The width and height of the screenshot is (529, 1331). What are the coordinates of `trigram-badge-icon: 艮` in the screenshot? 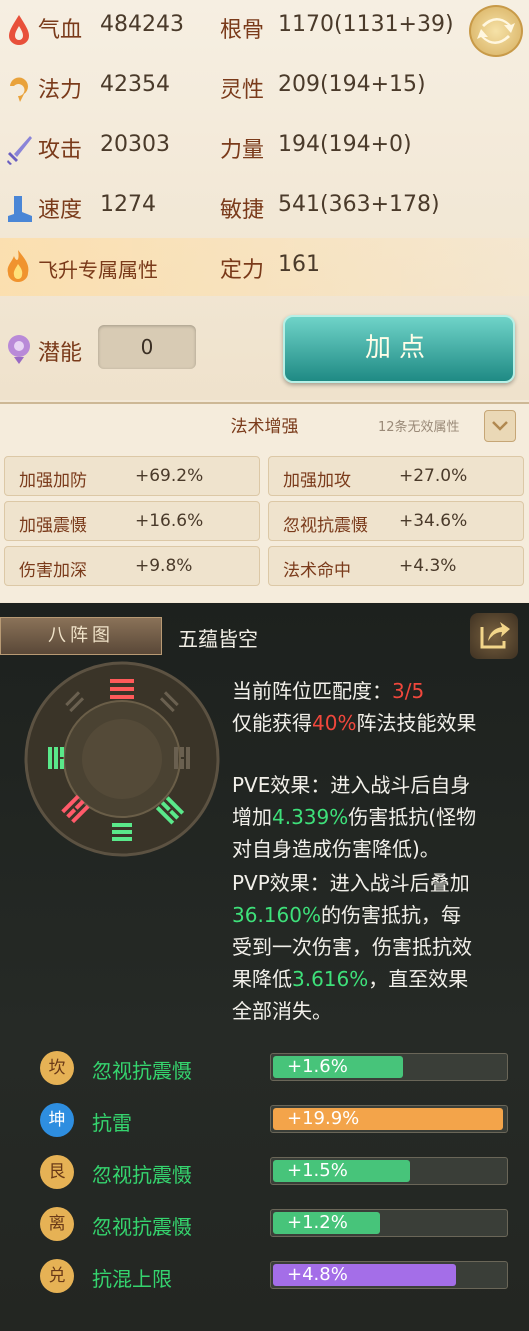 It's located at (57, 1172).